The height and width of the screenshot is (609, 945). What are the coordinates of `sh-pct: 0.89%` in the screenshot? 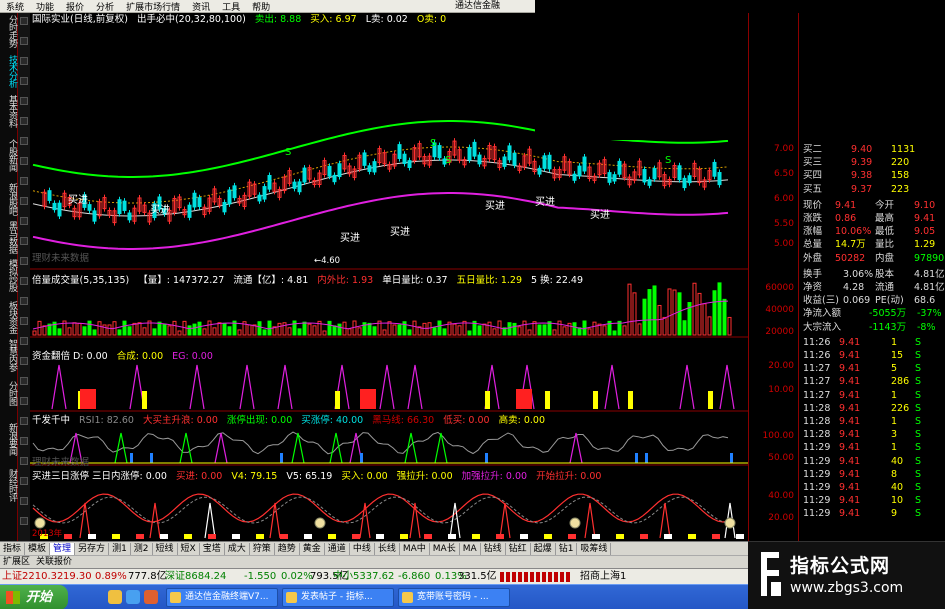 It's located at (111, 576).